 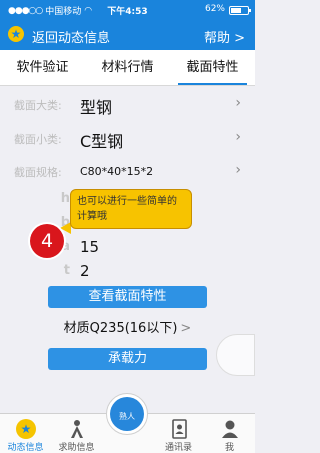 I want to click on bottom-nav-label: 动态信息, so click(x=25, y=448).